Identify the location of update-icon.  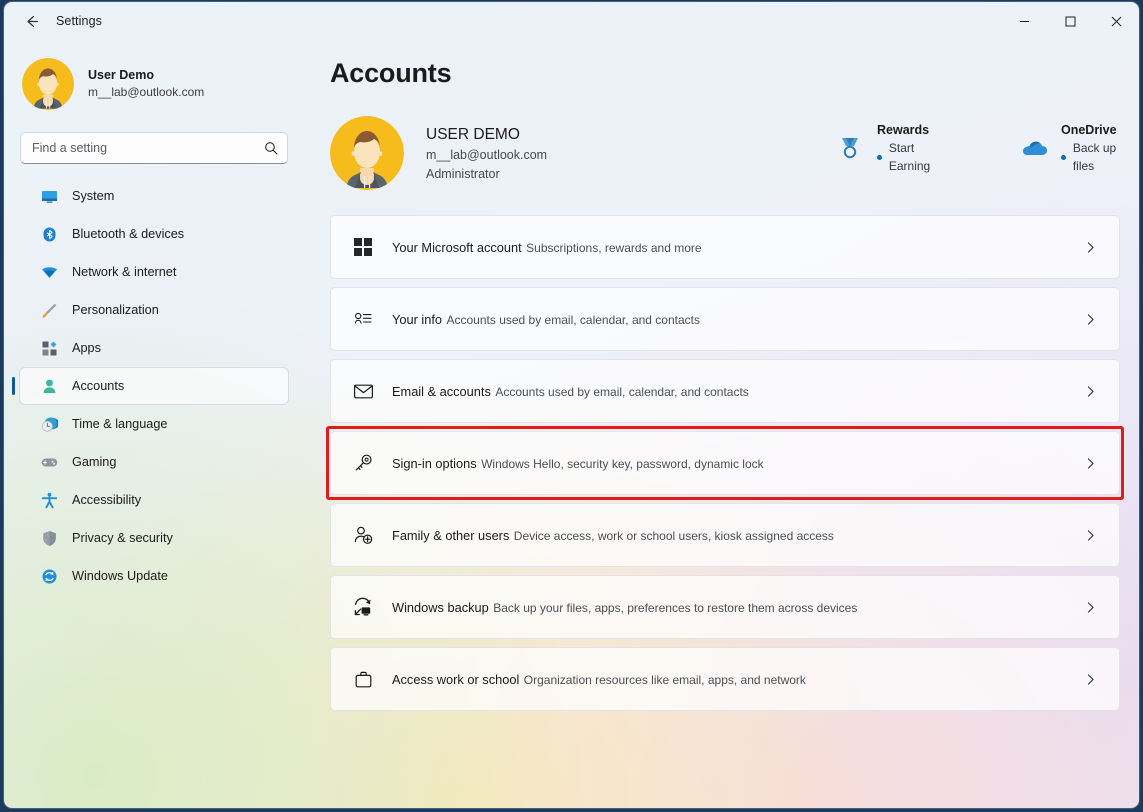
(49, 576).